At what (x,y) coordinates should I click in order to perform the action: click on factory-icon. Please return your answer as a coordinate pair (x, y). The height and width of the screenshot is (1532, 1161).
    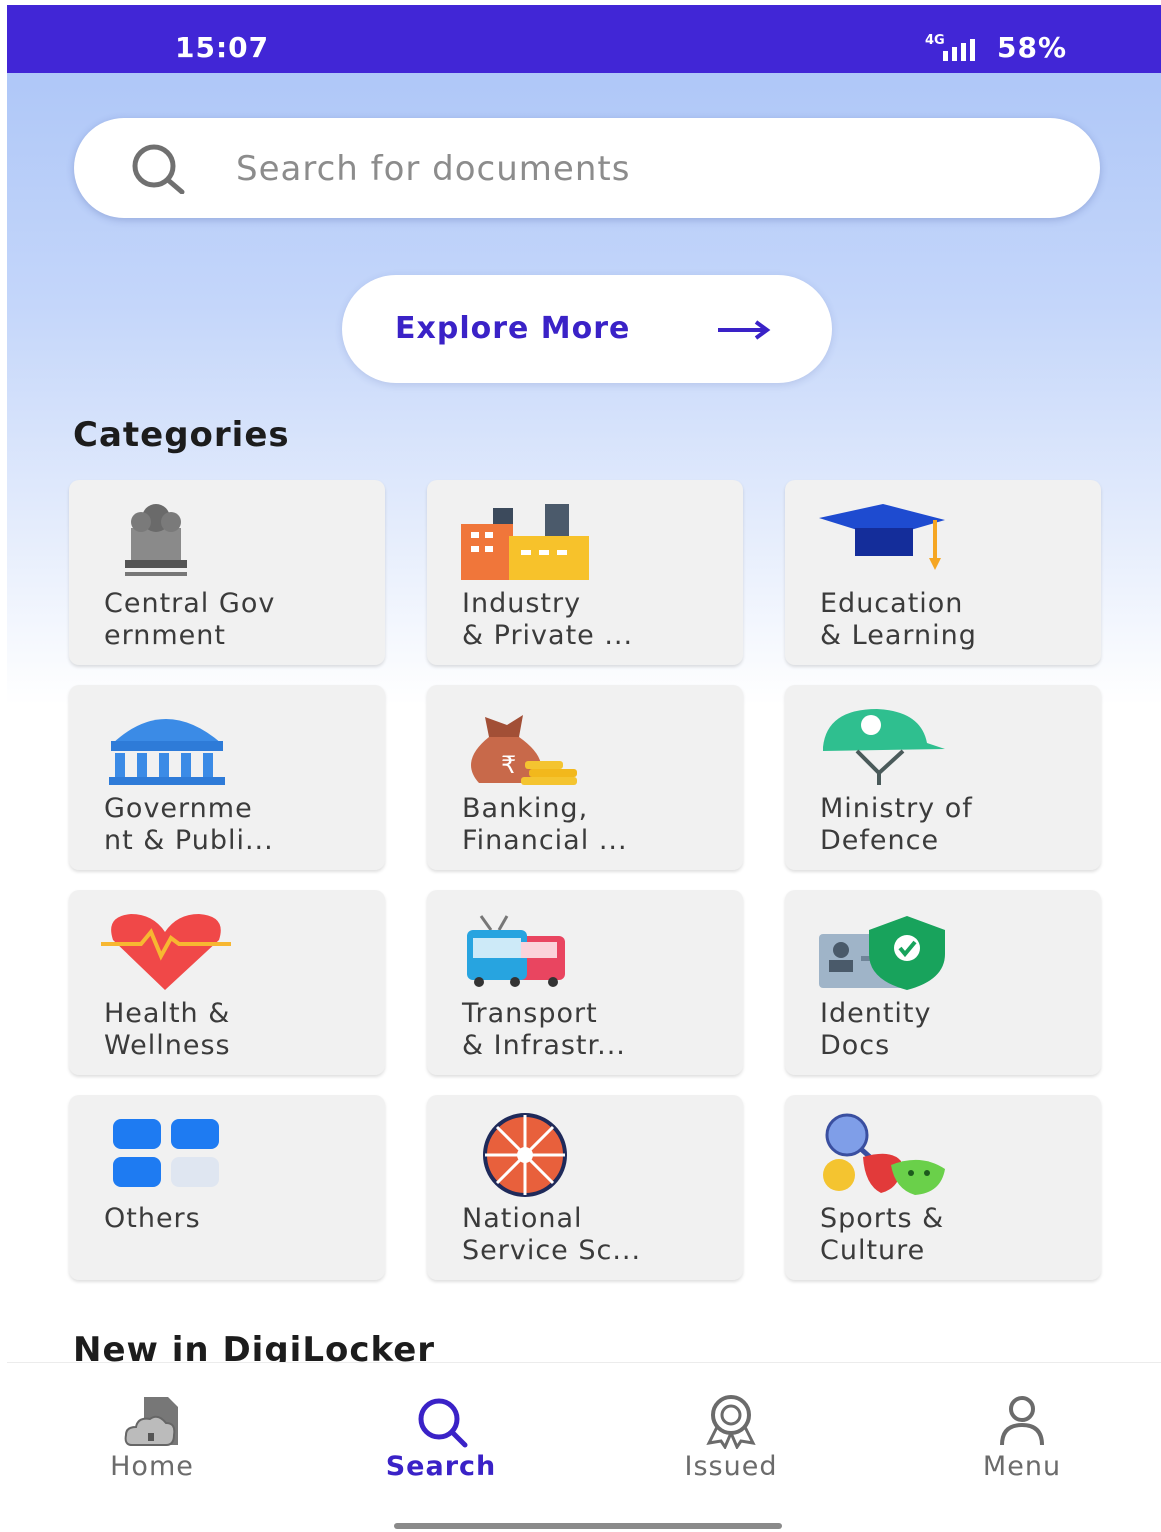
    Looking at the image, I should click on (525, 542).